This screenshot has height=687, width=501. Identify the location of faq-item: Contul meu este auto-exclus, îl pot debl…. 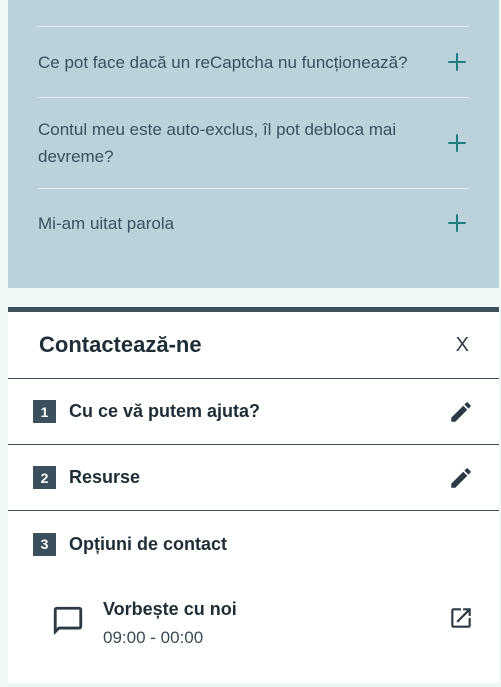
(253, 143).